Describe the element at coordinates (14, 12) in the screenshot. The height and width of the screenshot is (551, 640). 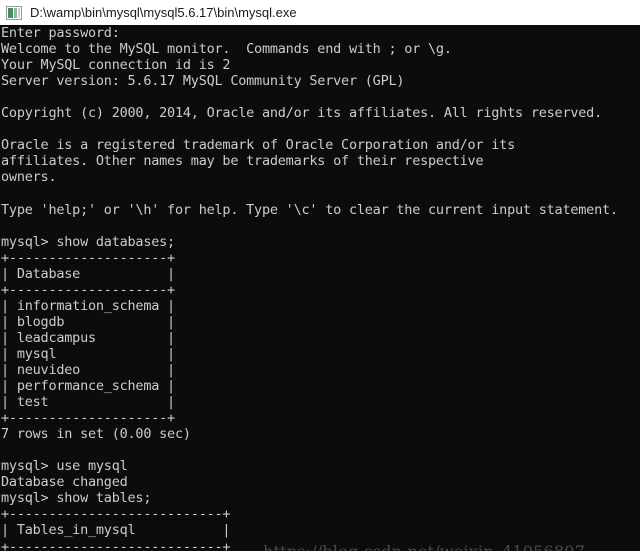
I see `console-window-icon` at that location.